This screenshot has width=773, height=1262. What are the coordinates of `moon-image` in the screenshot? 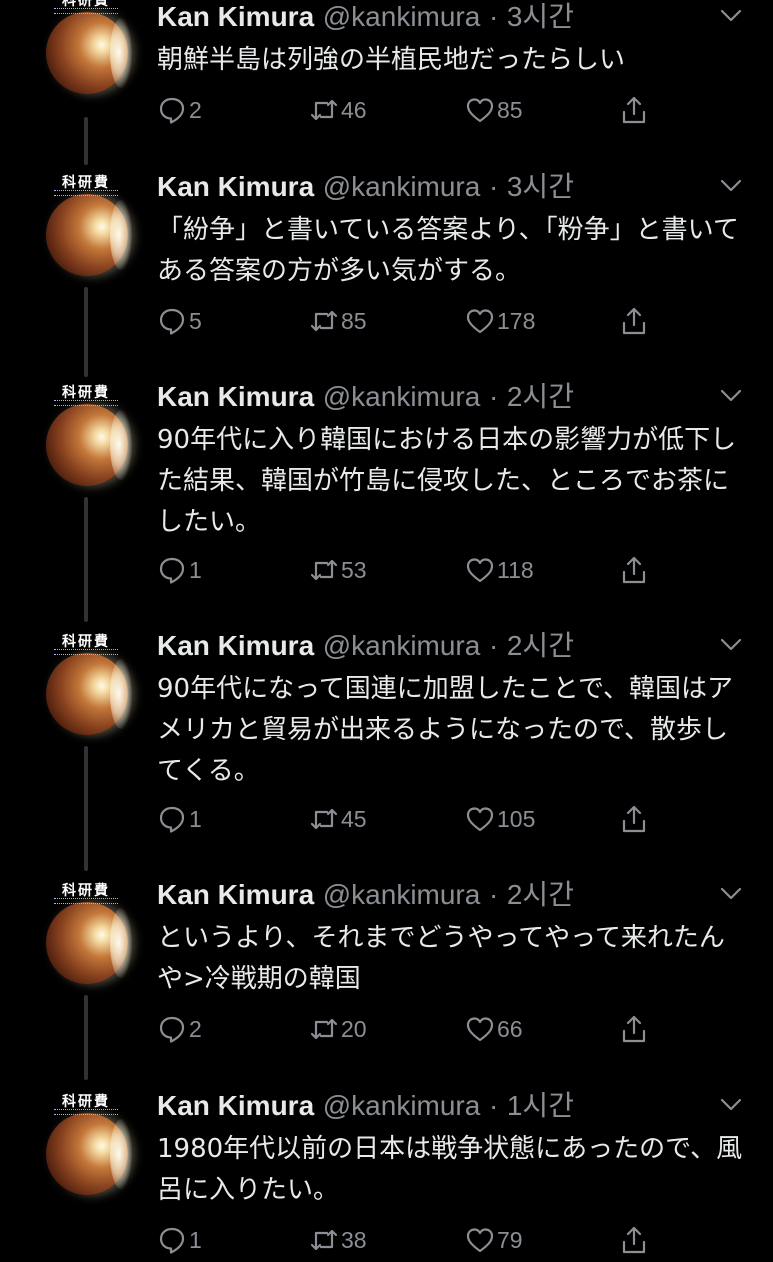 It's located at (89, 53).